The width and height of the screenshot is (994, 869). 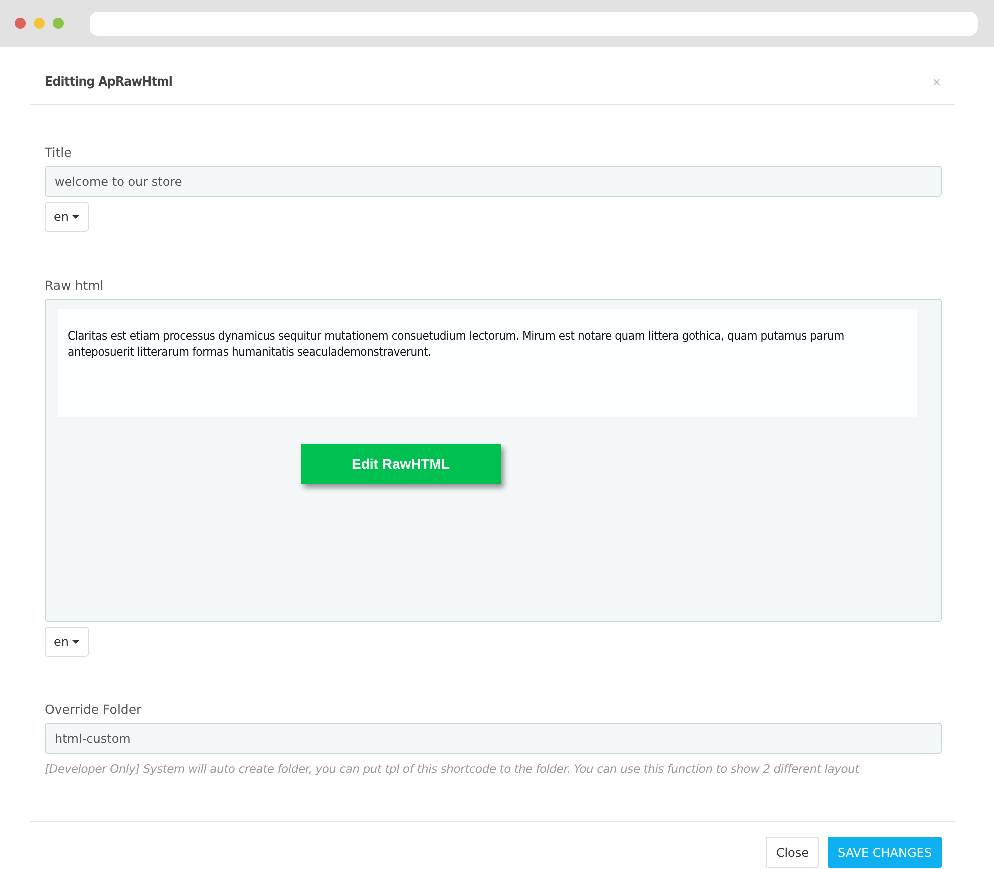 I want to click on field-label: Override Folder, so click(x=93, y=709).